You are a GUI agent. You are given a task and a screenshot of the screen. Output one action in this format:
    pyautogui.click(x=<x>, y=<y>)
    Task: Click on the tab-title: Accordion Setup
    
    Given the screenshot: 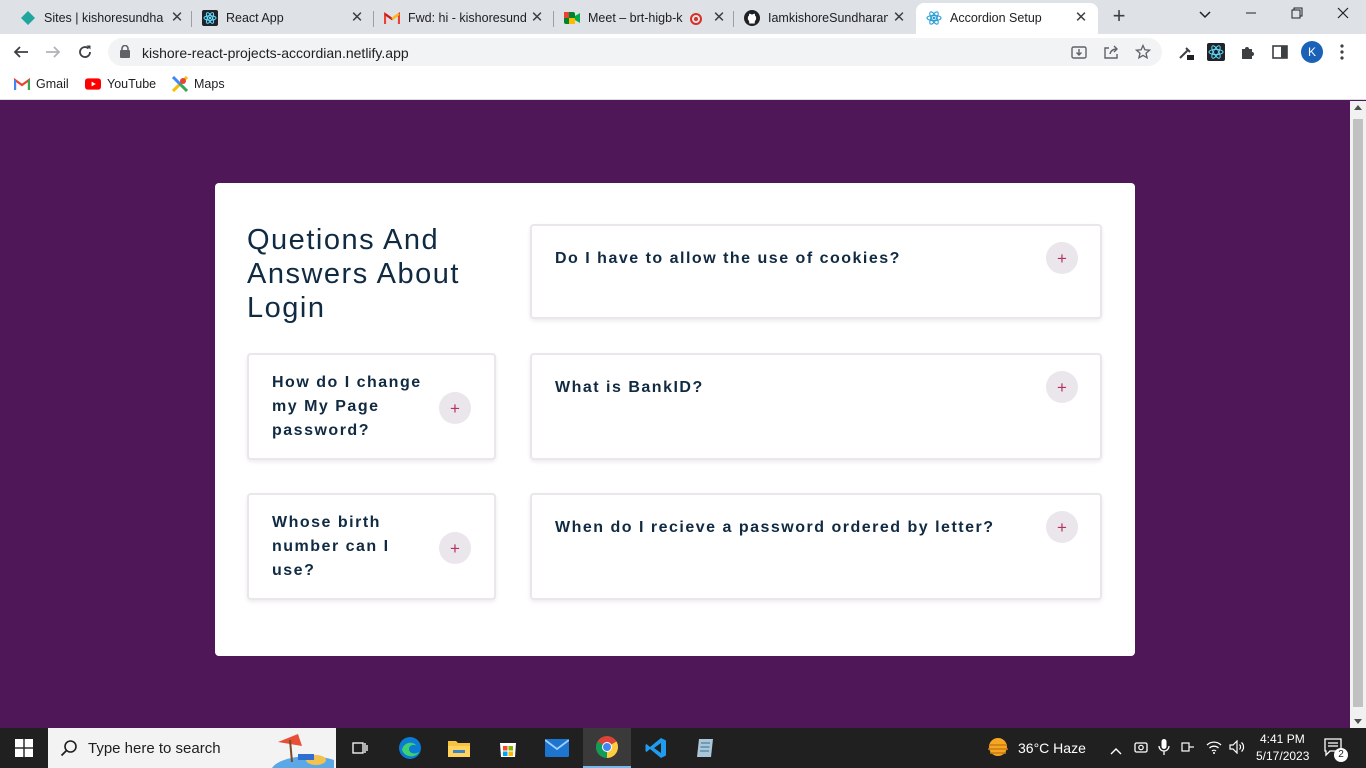 What is the action you would take?
    pyautogui.click(x=996, y=18)
    